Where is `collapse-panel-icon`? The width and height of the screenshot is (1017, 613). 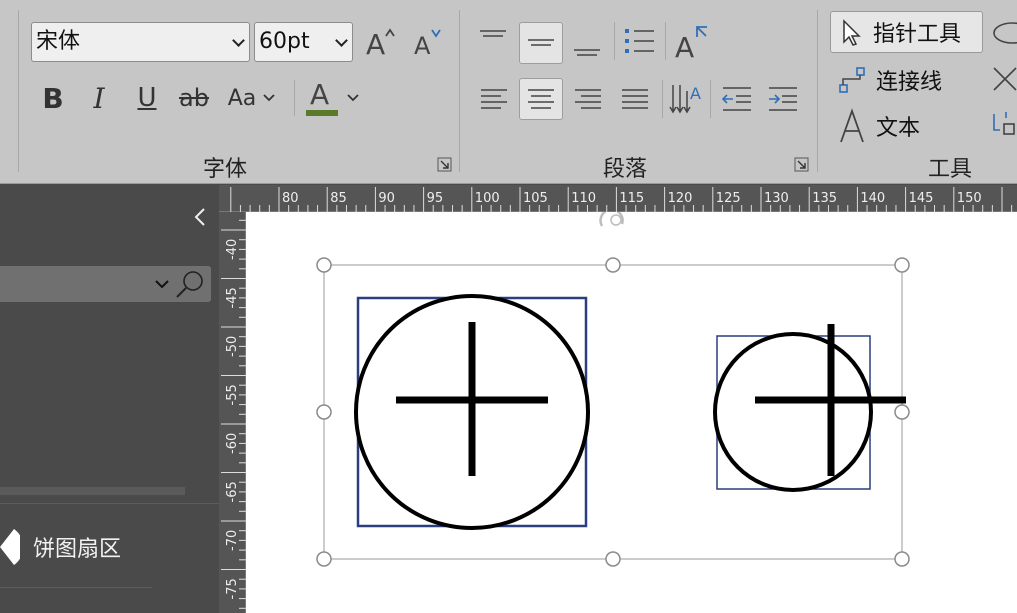 collapse-panel-icon is located at coordinates (200, 217).